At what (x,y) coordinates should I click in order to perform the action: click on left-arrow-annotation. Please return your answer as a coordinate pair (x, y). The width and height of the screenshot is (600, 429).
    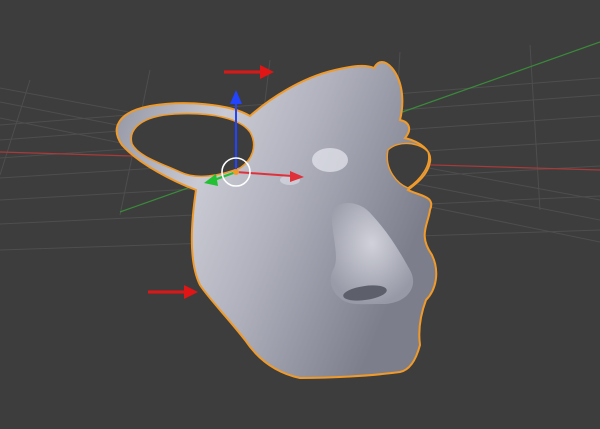
    Looking at the image, I should click on (173, 292).